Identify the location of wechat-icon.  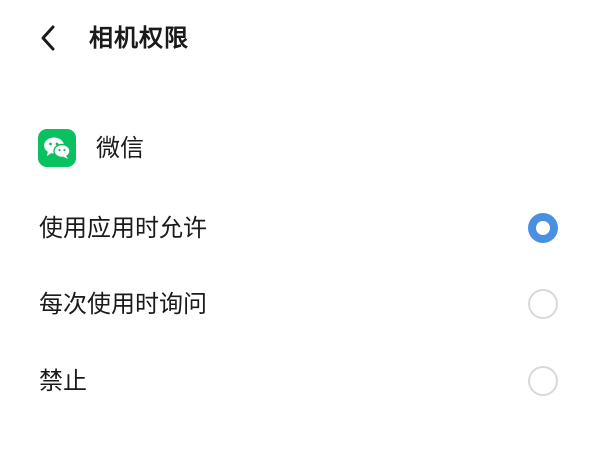
(57, 148).